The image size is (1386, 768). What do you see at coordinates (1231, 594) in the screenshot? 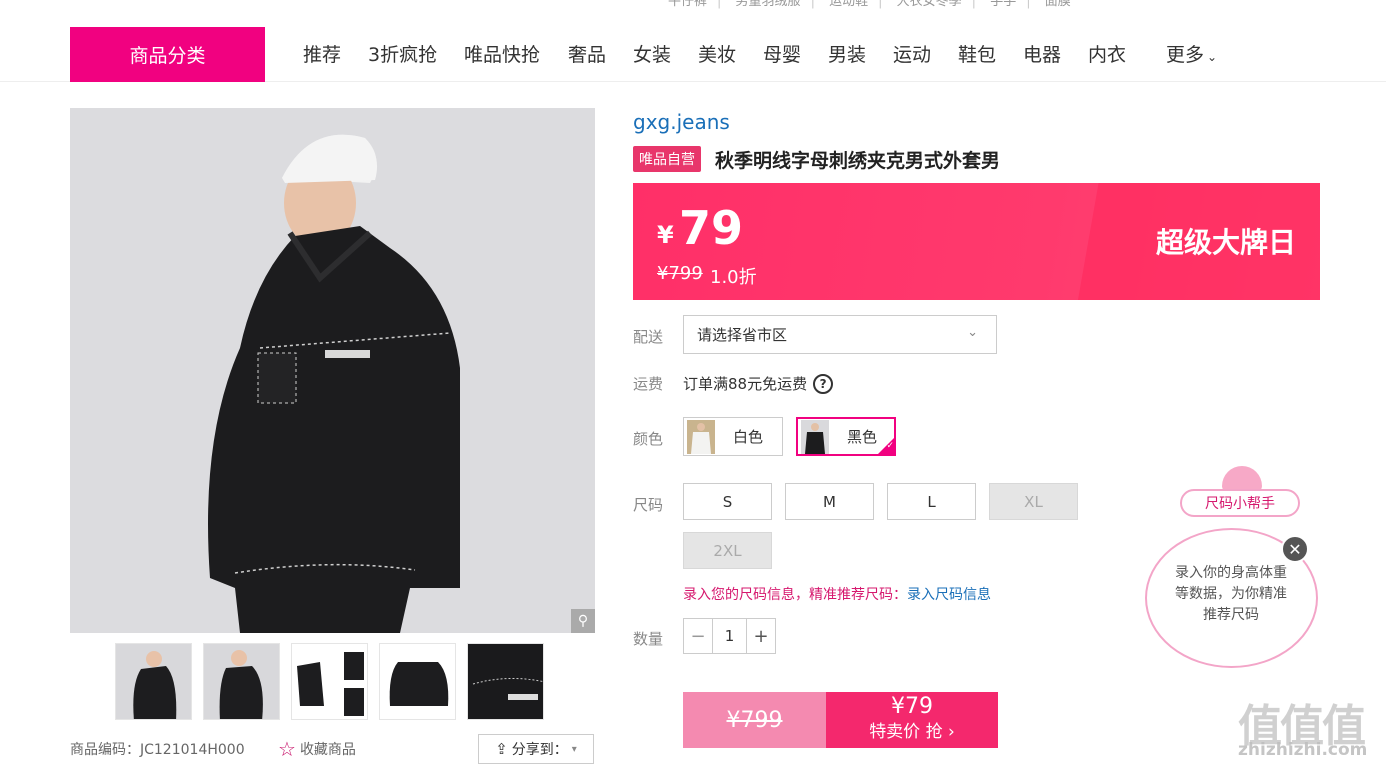
I see `size-helper-text: 录入你的身高体重等数据，为你精准推荐尺码` at bounding box center [1231, 594].